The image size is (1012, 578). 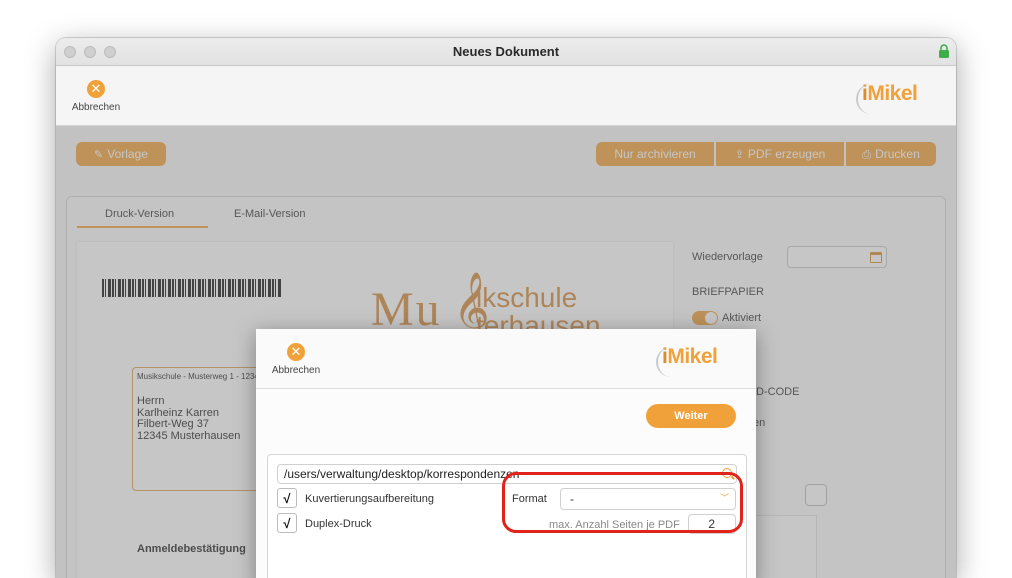 I want to click on toolbar: ✕ Abbrechen iMikel, so click(x=506, y=96).